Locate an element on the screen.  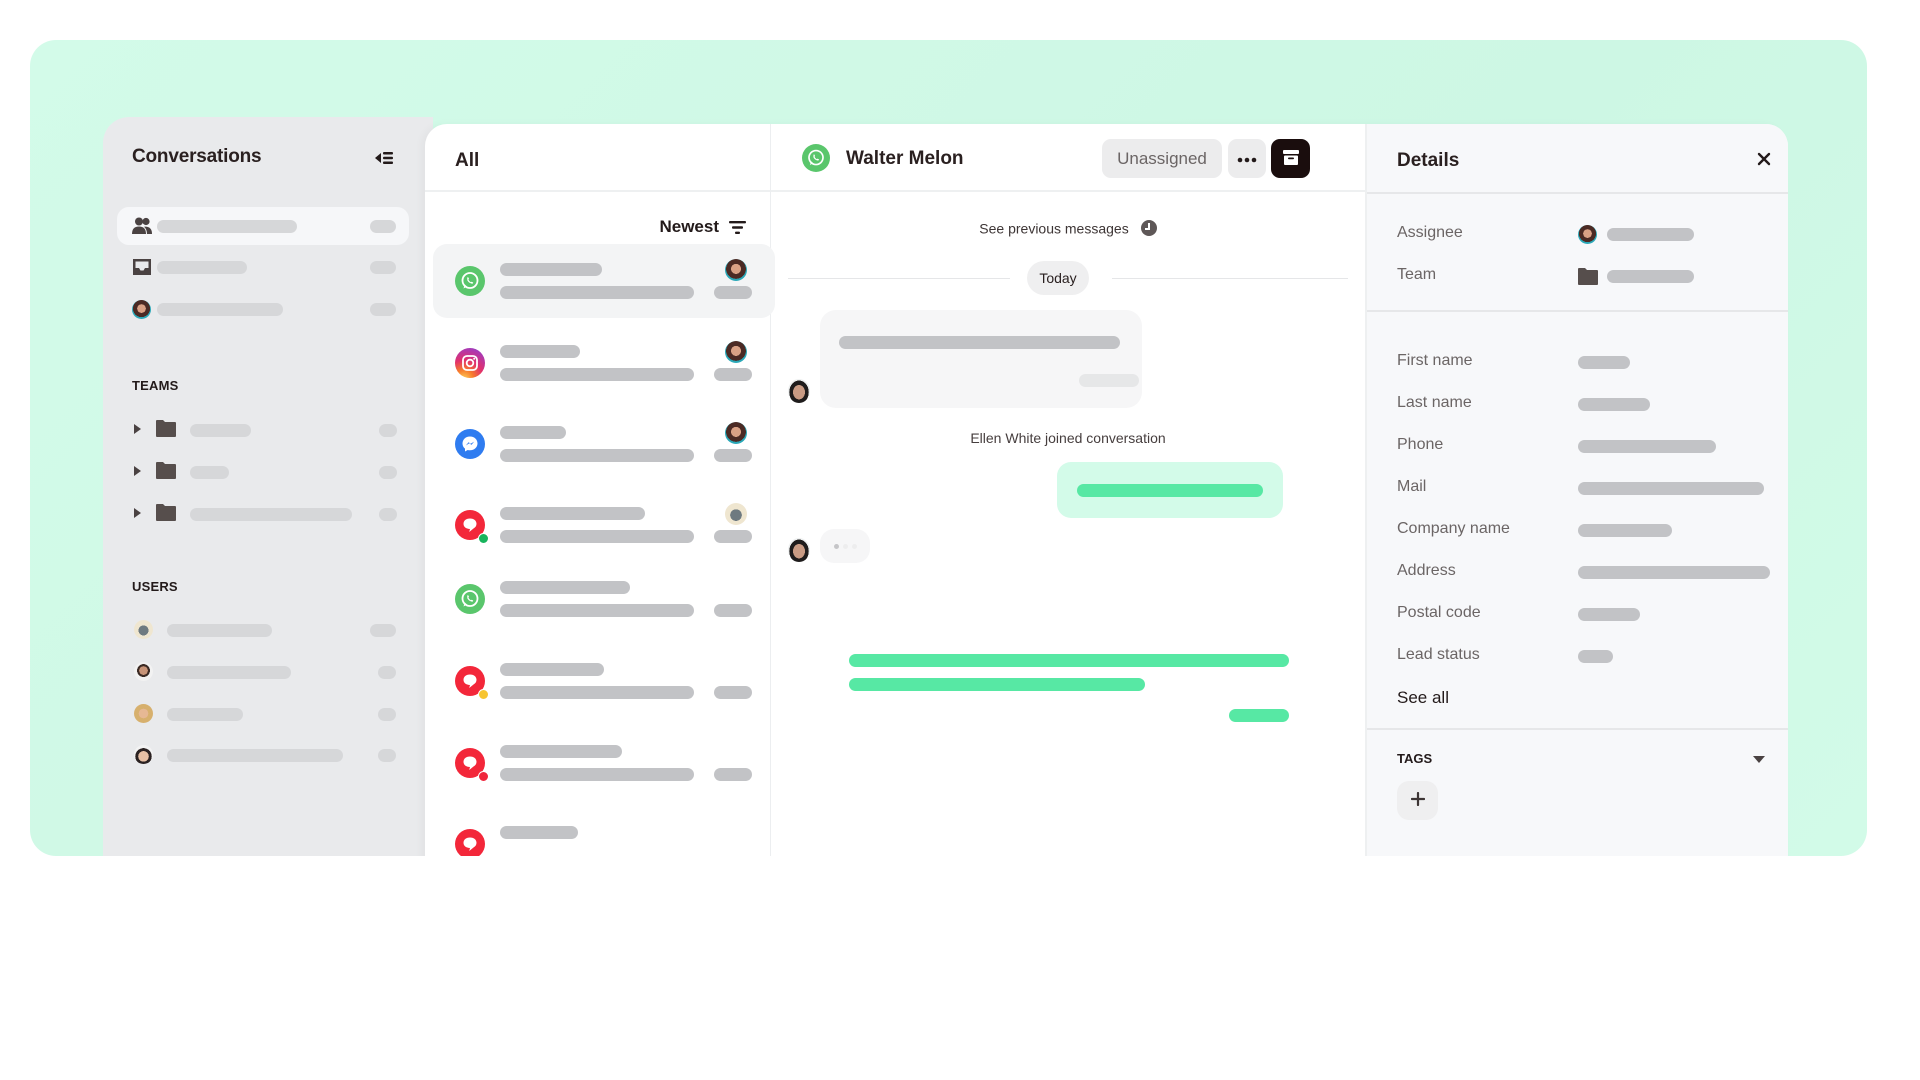
typing-indicator is located at coordinates (845, 546).